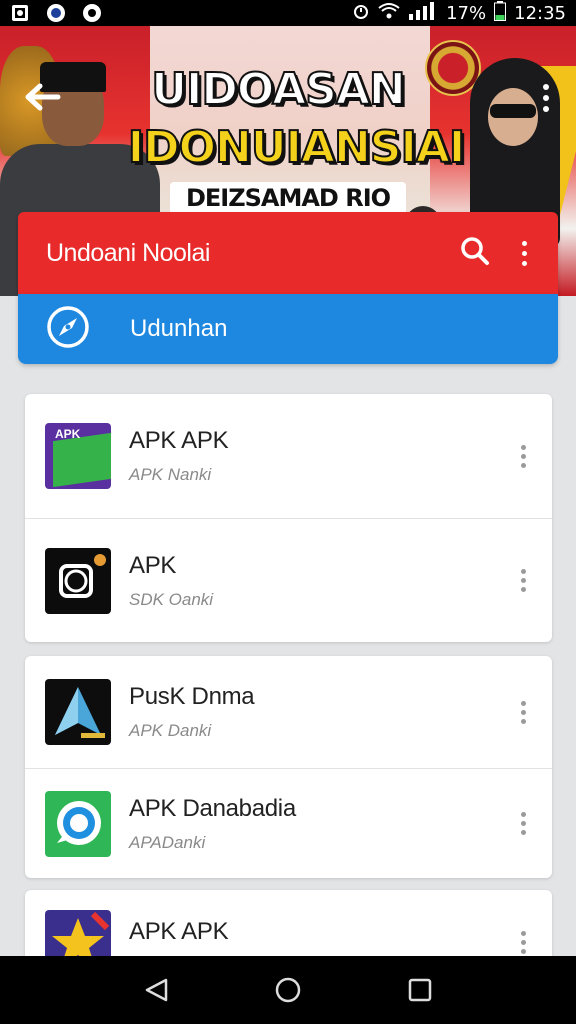 Image resolution: width=576 pixels, height=1024 pixels. What do you see at coordinates (44, 97) in the screenshot?
I see `back-arrow-icon` at bounding box center [44, 97].